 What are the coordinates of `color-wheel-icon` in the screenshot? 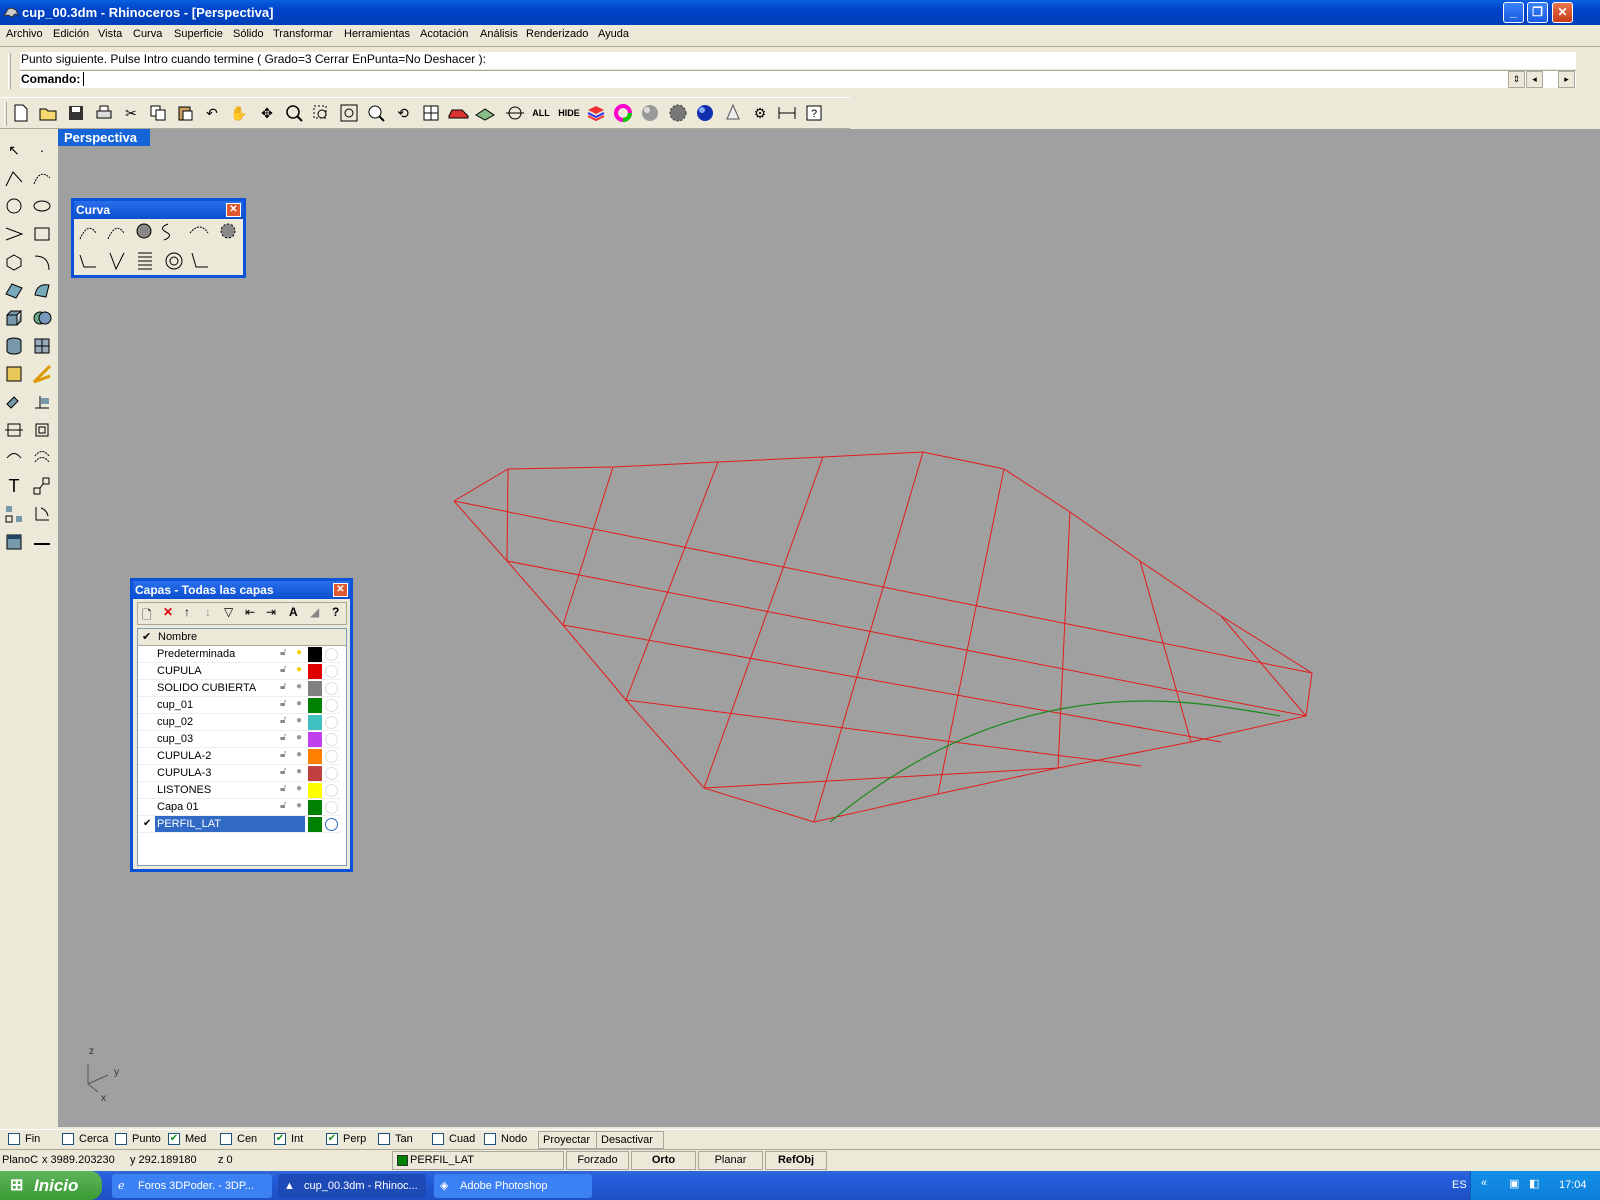 It's located at (623, 113).